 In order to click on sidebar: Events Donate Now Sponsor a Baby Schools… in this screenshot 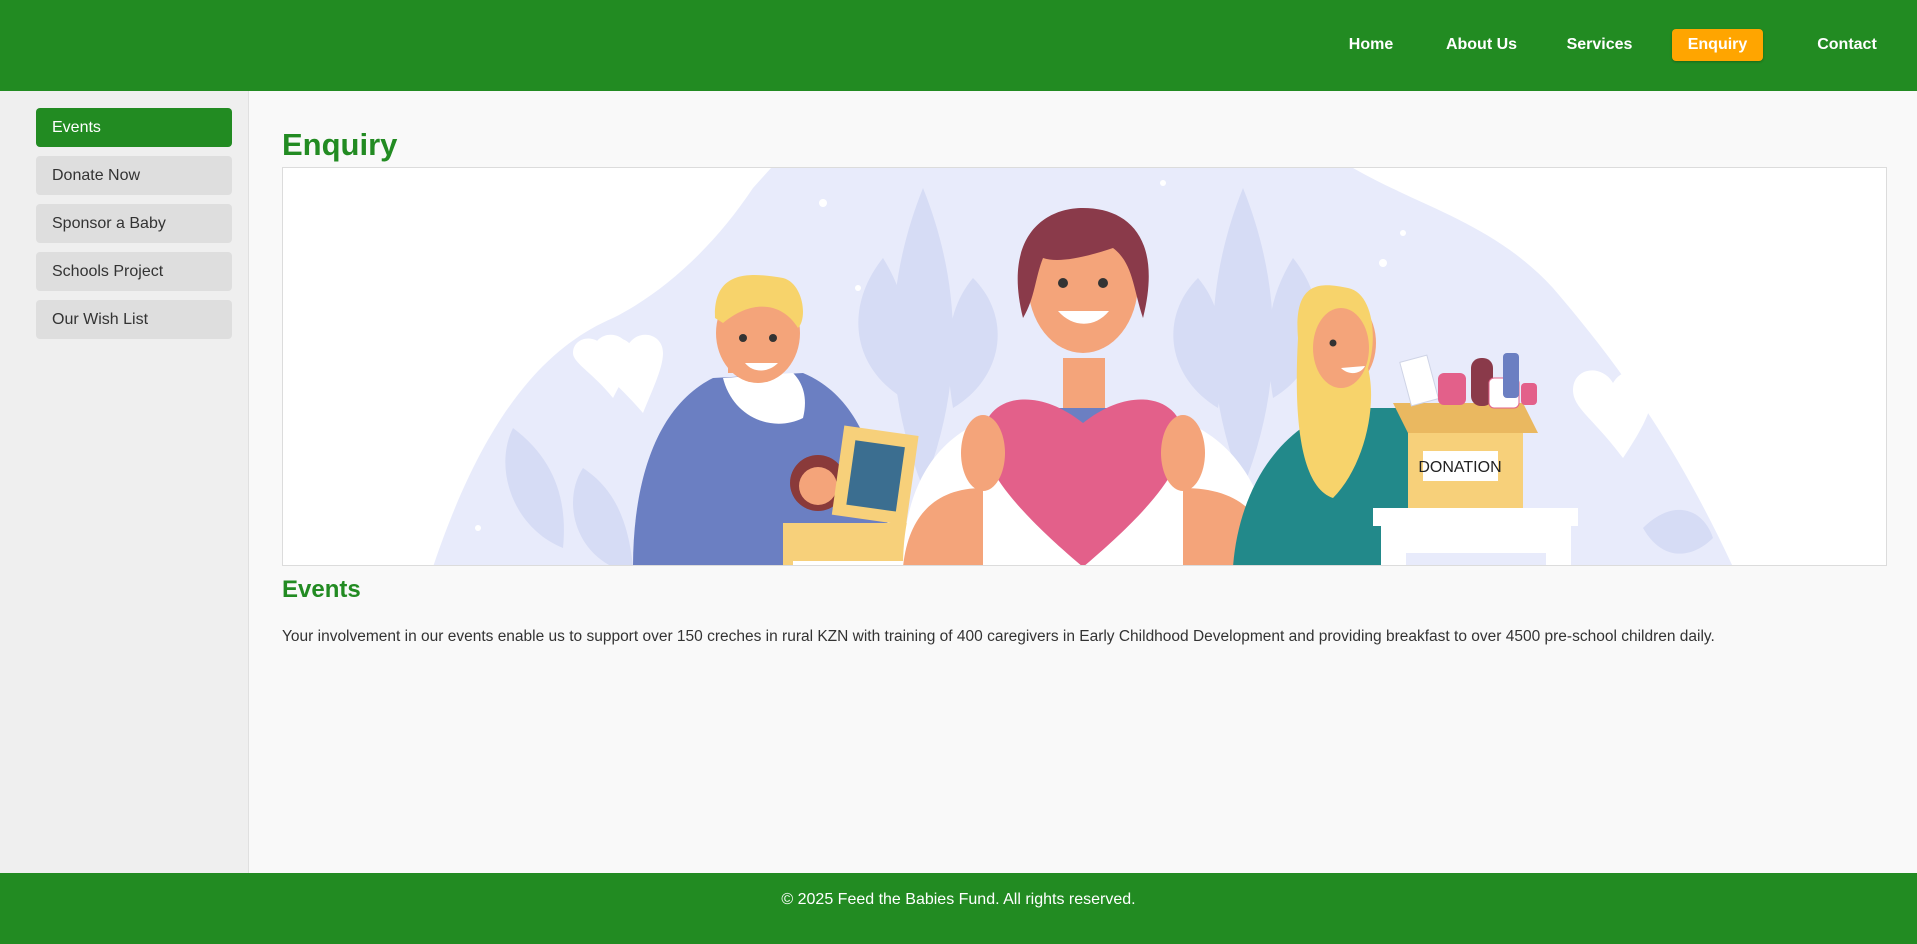, I will do `click(124, 482)`.